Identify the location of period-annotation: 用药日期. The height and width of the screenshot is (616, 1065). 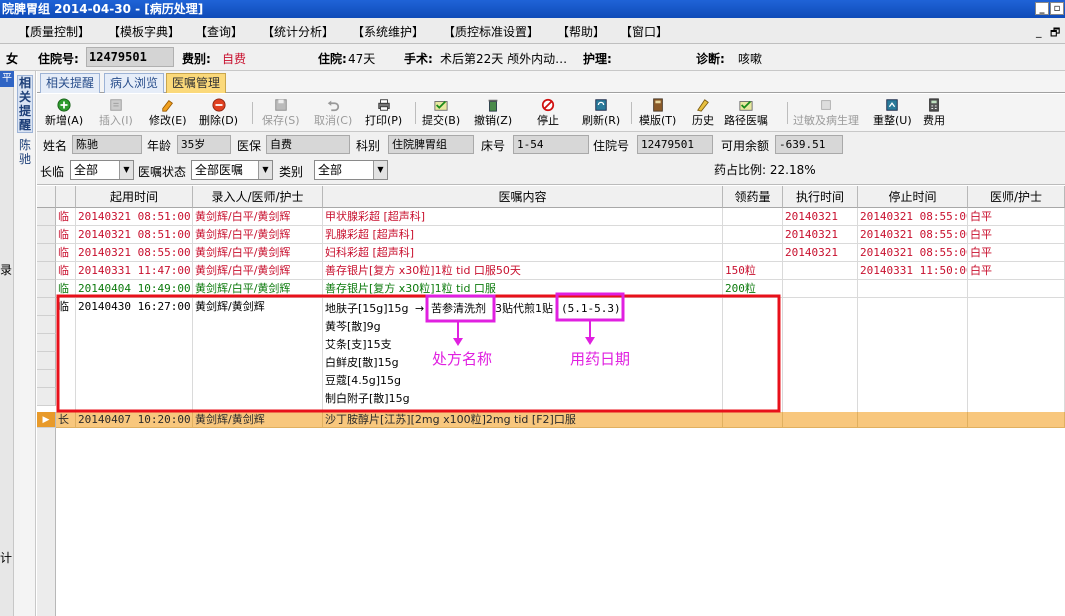
(600, 359).